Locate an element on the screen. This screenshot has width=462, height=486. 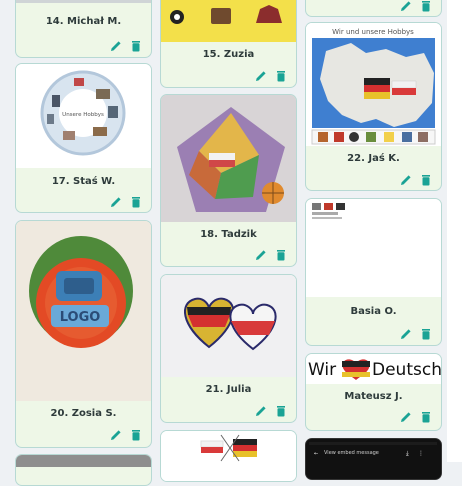
post-image: Wir Deutsch is located at coordinates (373, 369).